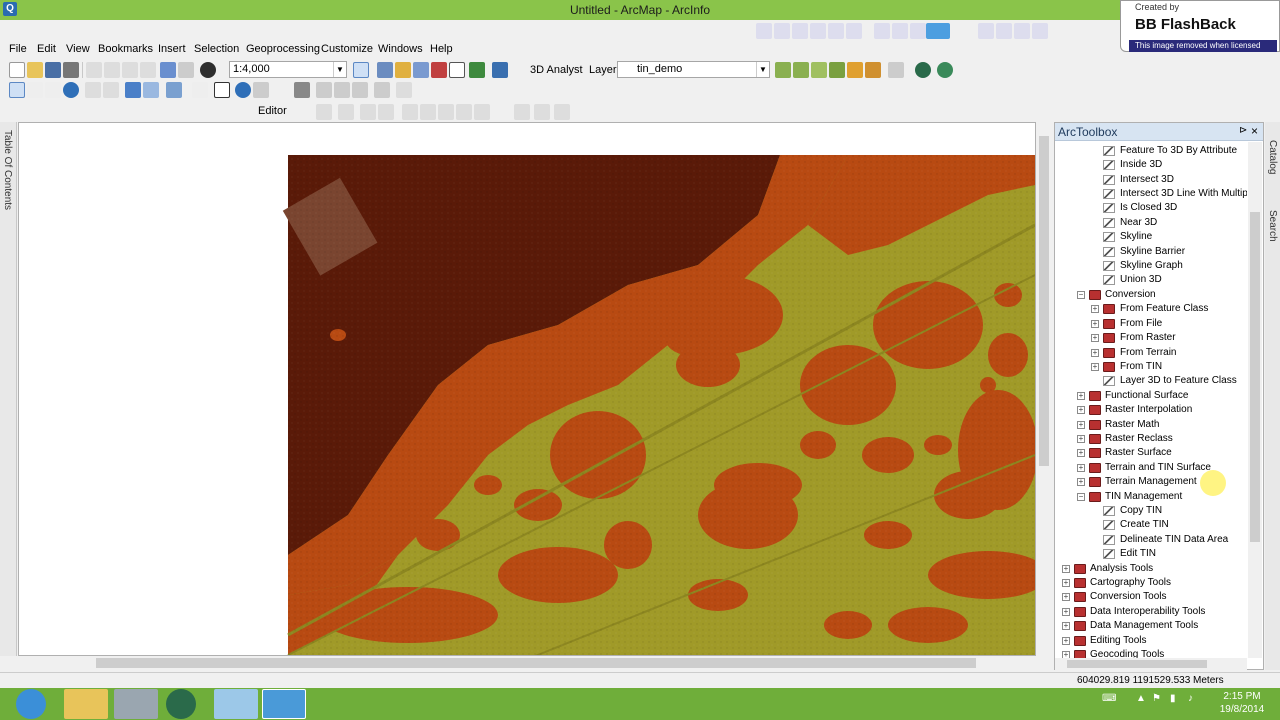 This screenshot has width=1280, height=720. Describe the element at coordinates (1081, 295) in the screenshot. I see `collapse-icon: −` at that location.